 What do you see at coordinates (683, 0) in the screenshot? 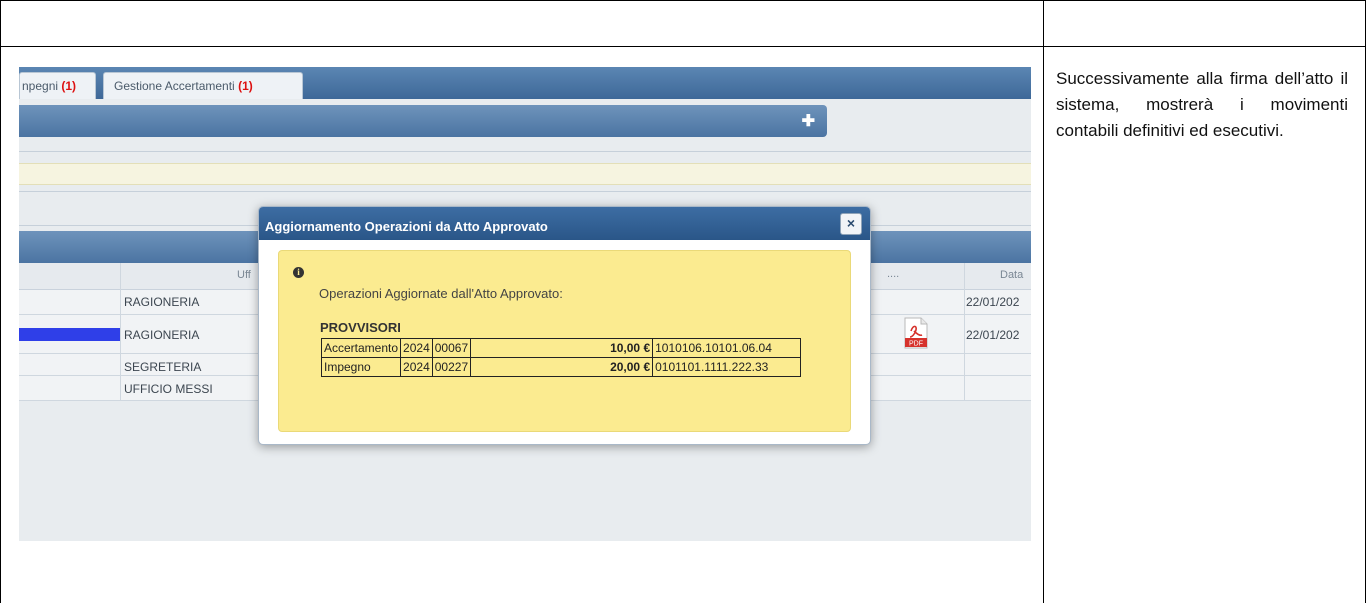
I see `frame-top` at bounding box center [683, 0].